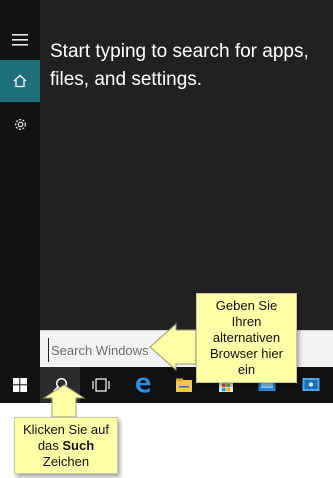 The image size is (333, 478). What do you see at coordinates (173, 347) in the screenshot?
I see `arrow-to-search-input` at bounding box center [173, 347].